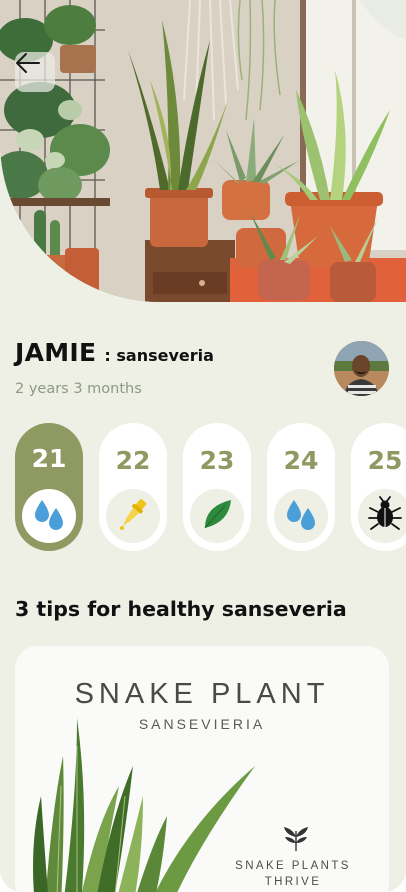 This screenshot has width=406, height=892. I want to click on avatar, so click(361, 368).